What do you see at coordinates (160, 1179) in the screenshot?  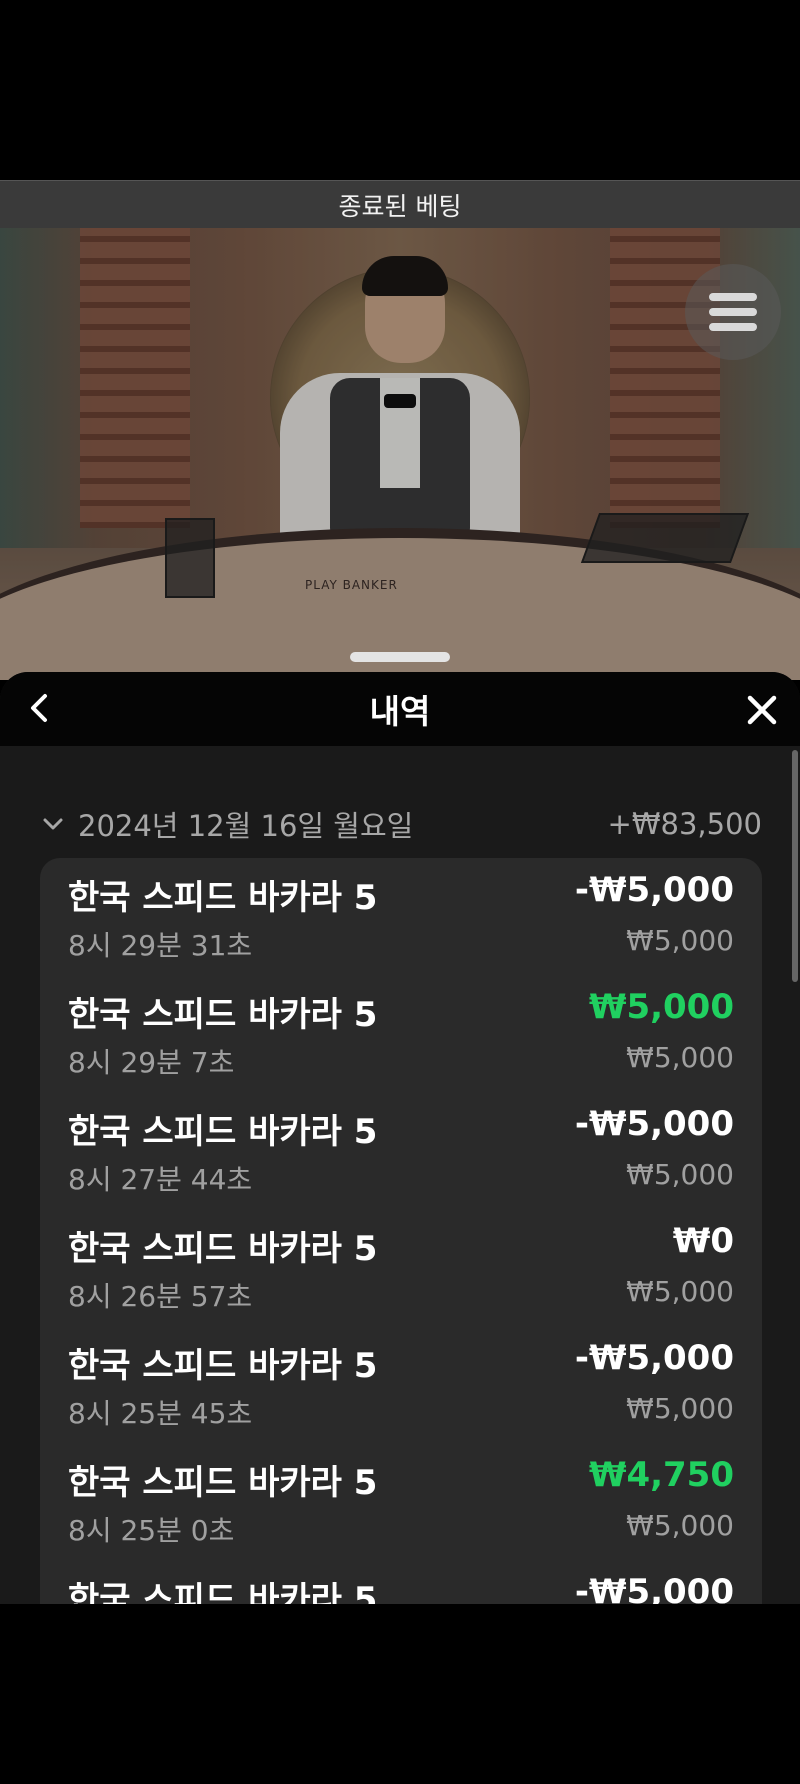 I see `bet-time: 8시 27분 44초` at bounding box center [160, 1179].